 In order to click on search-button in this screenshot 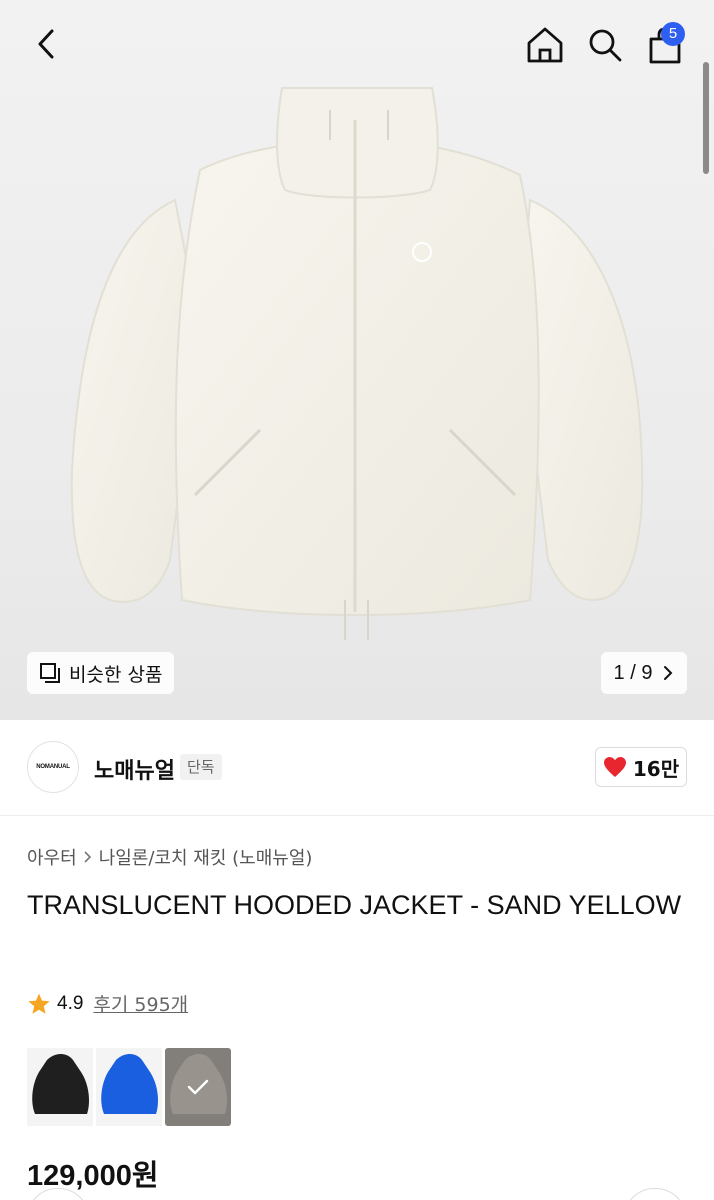, I will do `click(605, 45)`.